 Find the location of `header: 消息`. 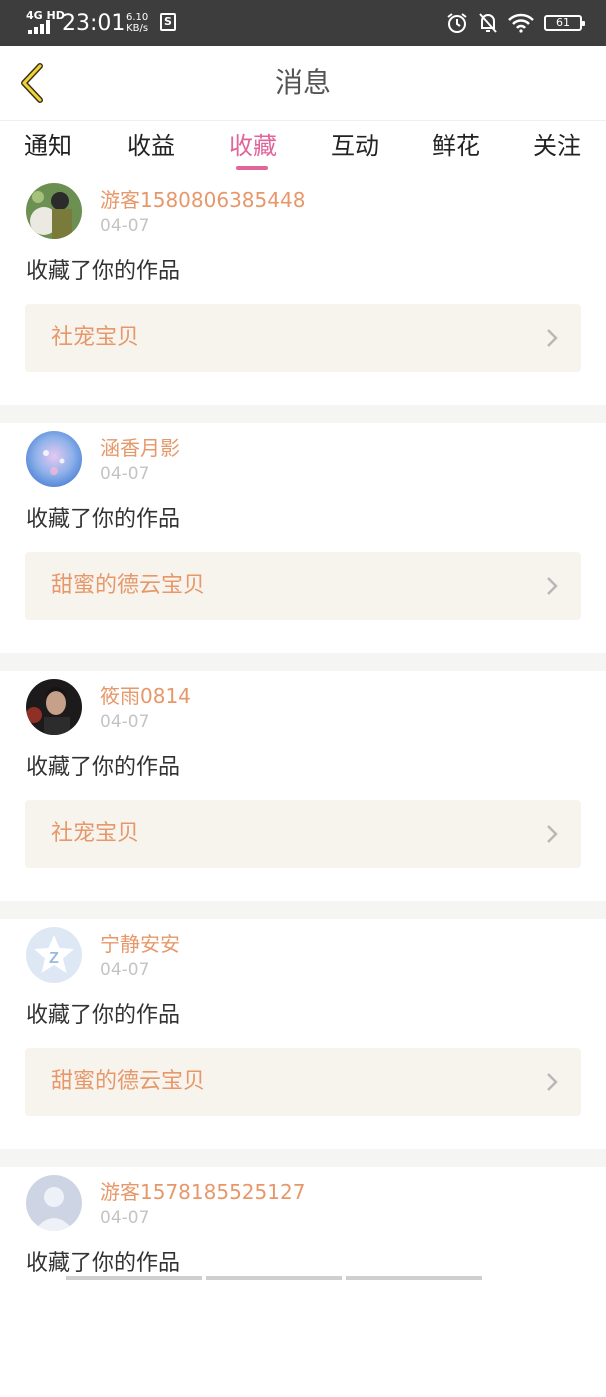

header: 消息 is located at coordinates (303, 83).